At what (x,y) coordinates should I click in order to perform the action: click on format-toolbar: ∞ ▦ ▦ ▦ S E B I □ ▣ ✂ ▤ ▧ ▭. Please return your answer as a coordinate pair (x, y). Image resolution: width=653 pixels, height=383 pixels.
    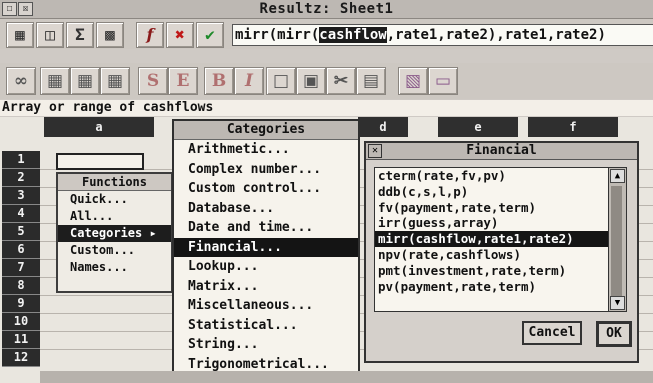
    Looking at the image, I should click on (326, 81).